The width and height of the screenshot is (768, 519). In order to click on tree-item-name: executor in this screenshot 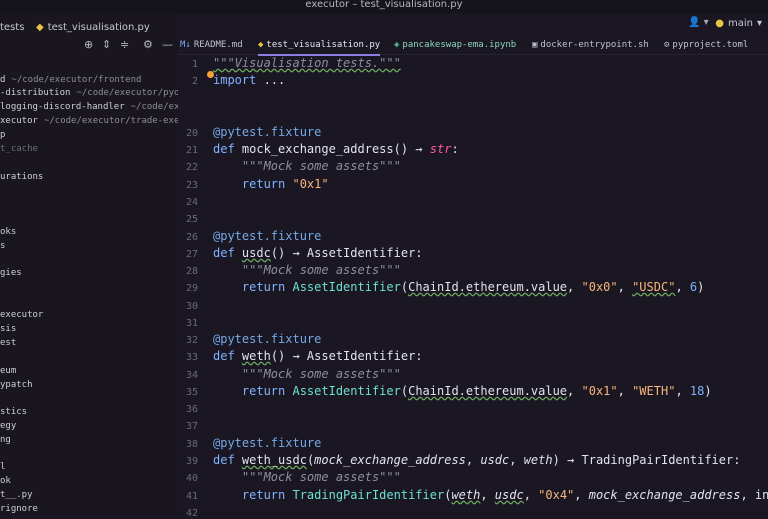, I will do `click(22, 315)`.